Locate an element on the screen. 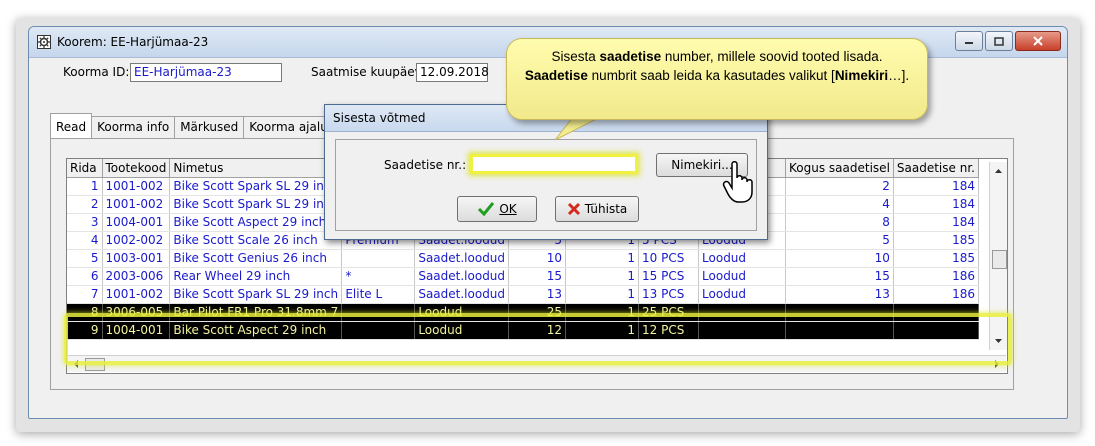  scroll-left-icon is located at coordinates (76, 364).